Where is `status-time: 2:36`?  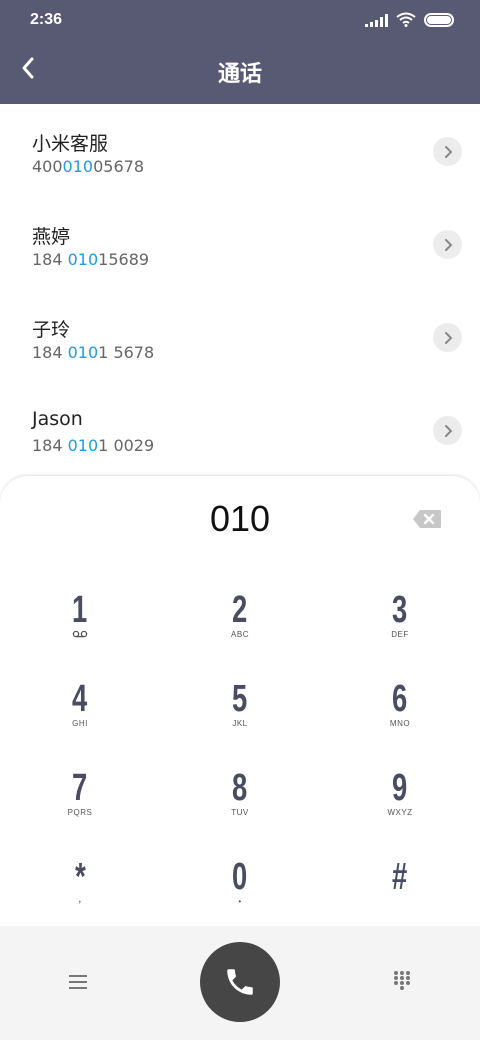 status-time: 2:36 is located at coordinates (46, 19).